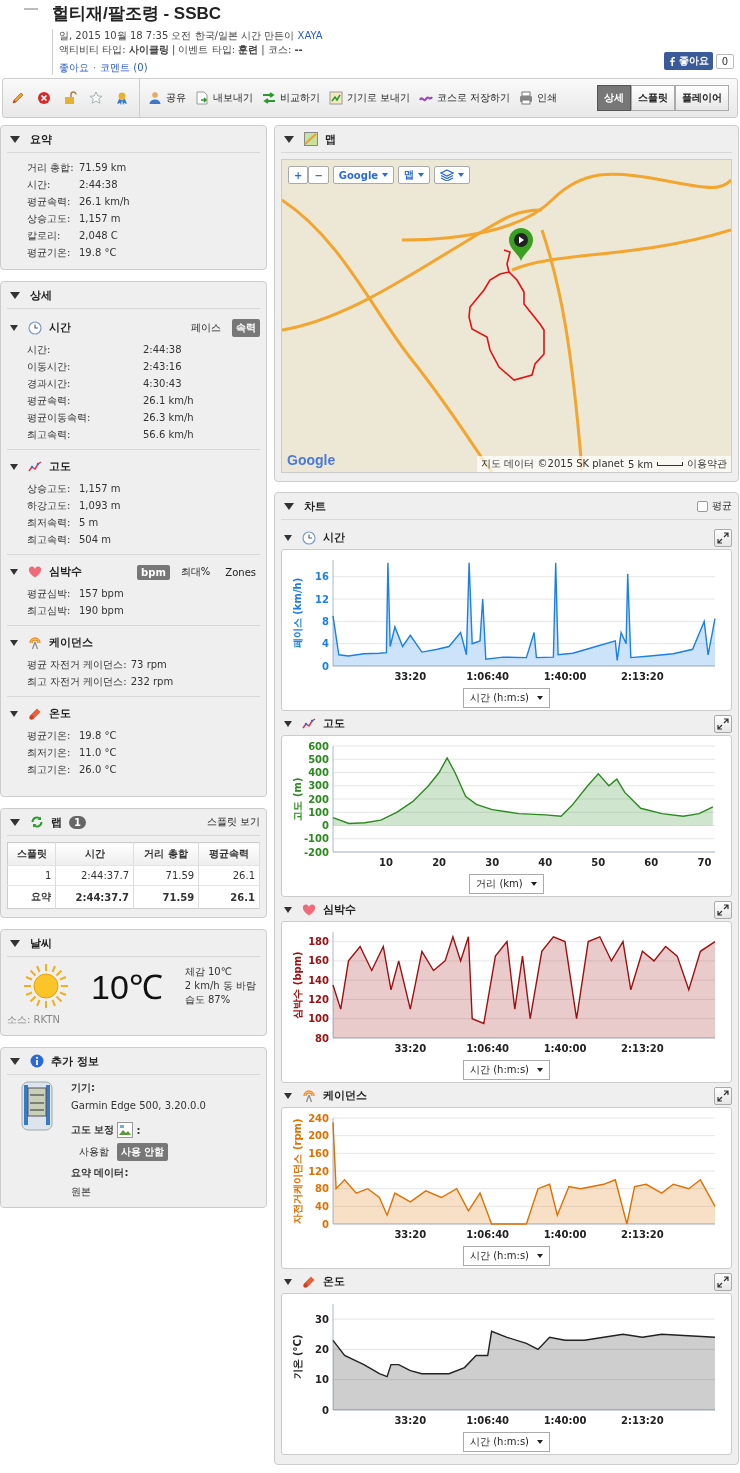  What do you see at coordinates (538, 98) in the screenshot?
I see `toolbar-action-button: 인쇄` at bounding box center [538, 98].